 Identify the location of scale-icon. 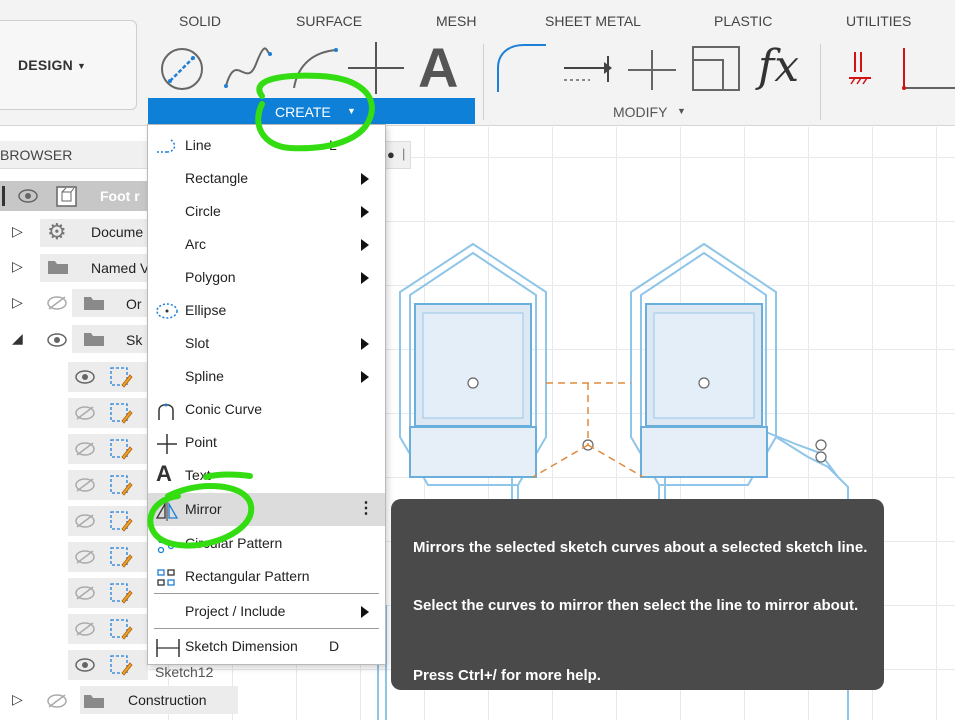
(717, 69).